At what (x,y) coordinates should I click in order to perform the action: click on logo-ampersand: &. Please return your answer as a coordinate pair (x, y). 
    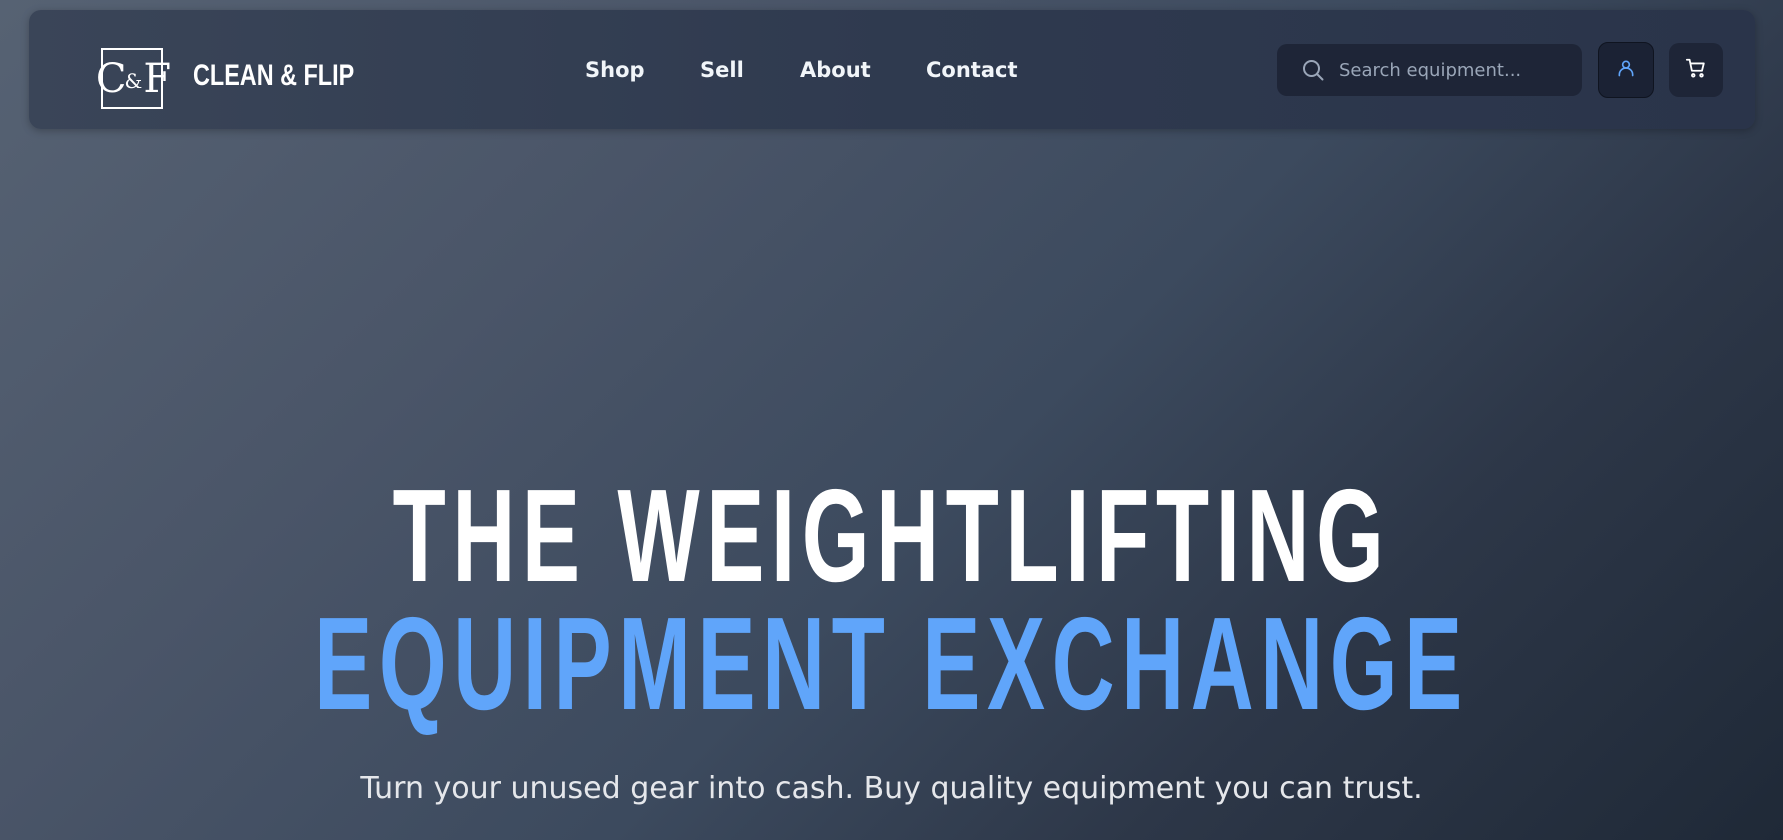
    Looking at the image, I should click on (133, 80).